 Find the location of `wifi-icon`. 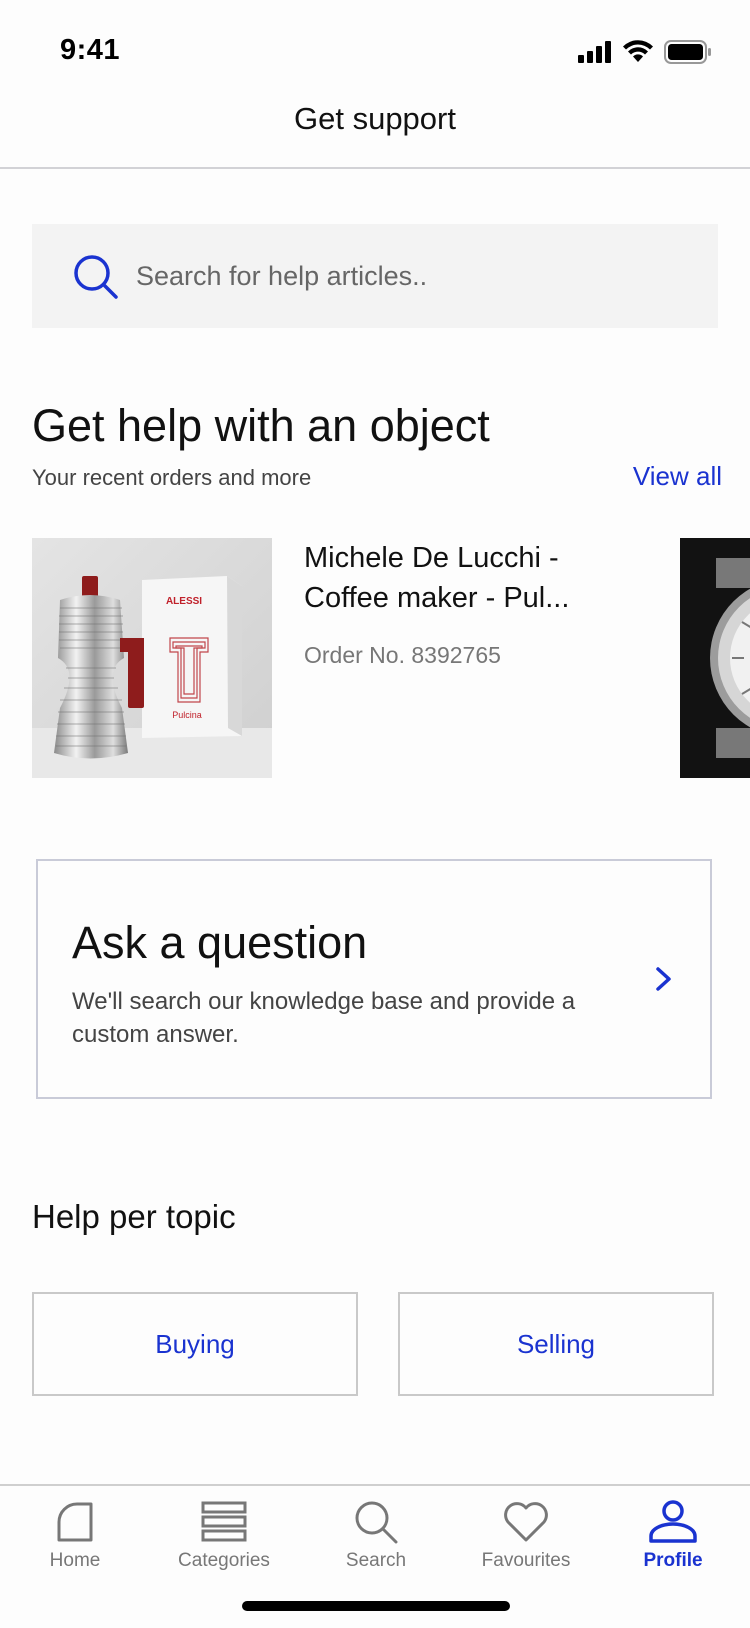

wifi-icon is located at coordinates (638, 51).